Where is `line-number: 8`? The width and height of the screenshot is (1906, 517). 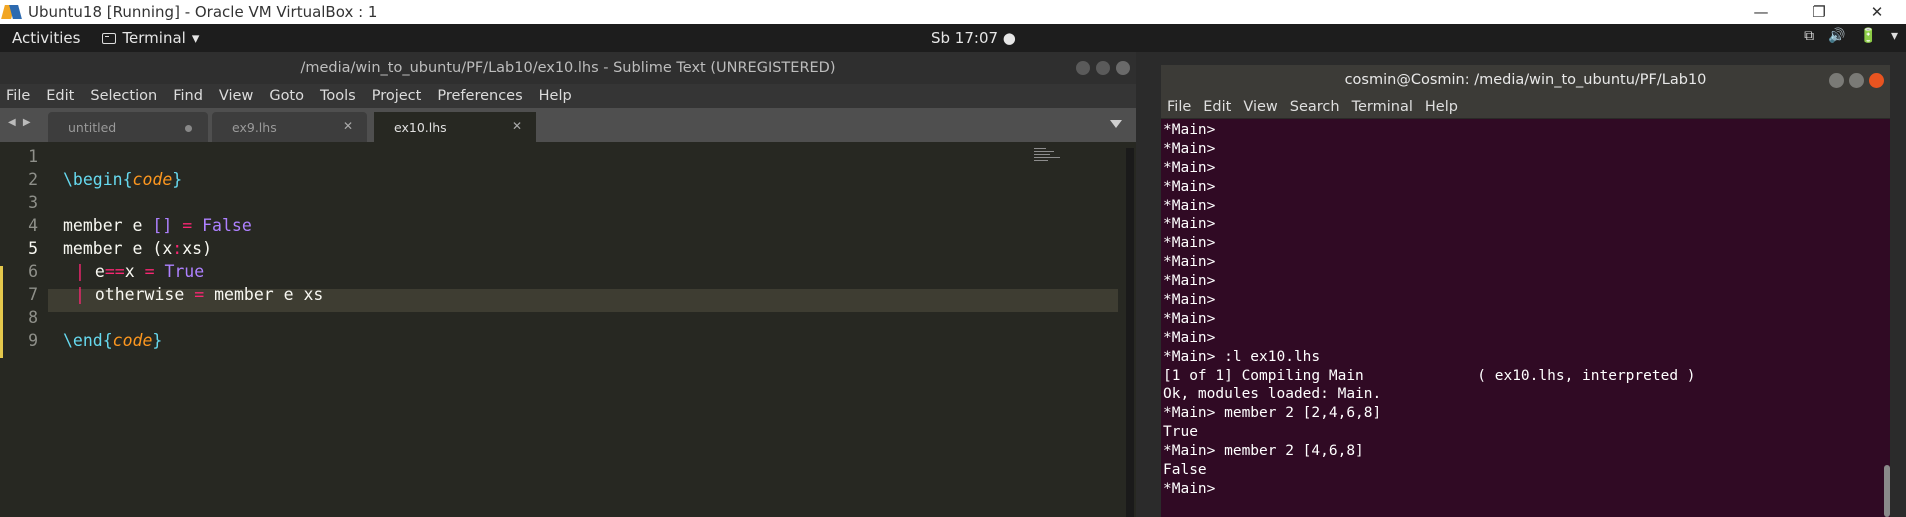
line-number: 8 is located at coordinates (33, 317).